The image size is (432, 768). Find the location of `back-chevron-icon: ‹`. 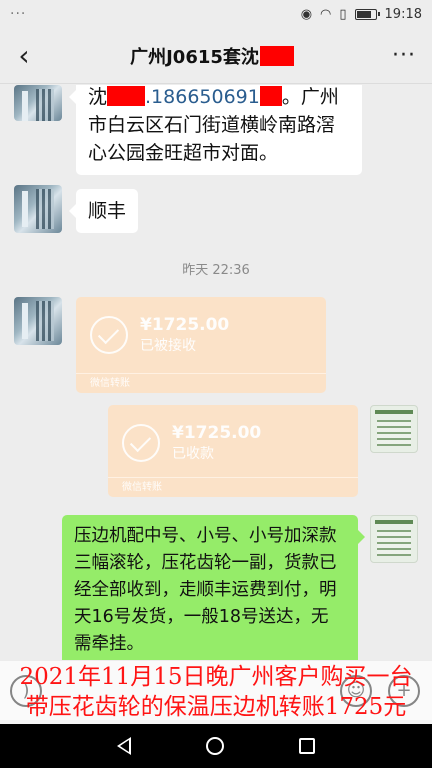

back-chevron-icon: ‹ is located at coordinates (24, 55).